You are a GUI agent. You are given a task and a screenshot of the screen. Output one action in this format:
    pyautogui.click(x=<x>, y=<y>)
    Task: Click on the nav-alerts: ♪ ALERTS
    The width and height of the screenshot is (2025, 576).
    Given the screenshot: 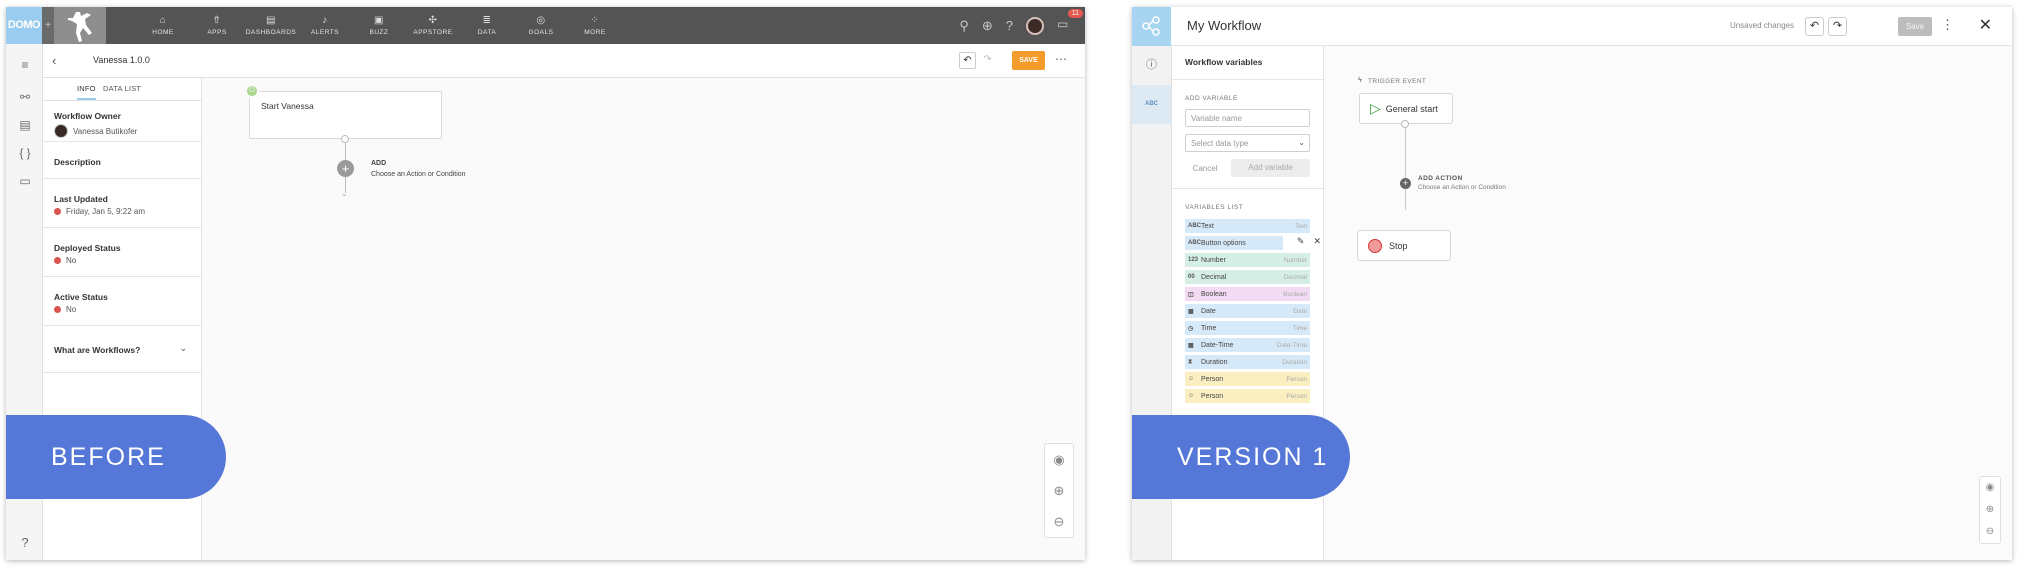 What is the action you would take?
    pyautogui.click(x=325, y=25)
    